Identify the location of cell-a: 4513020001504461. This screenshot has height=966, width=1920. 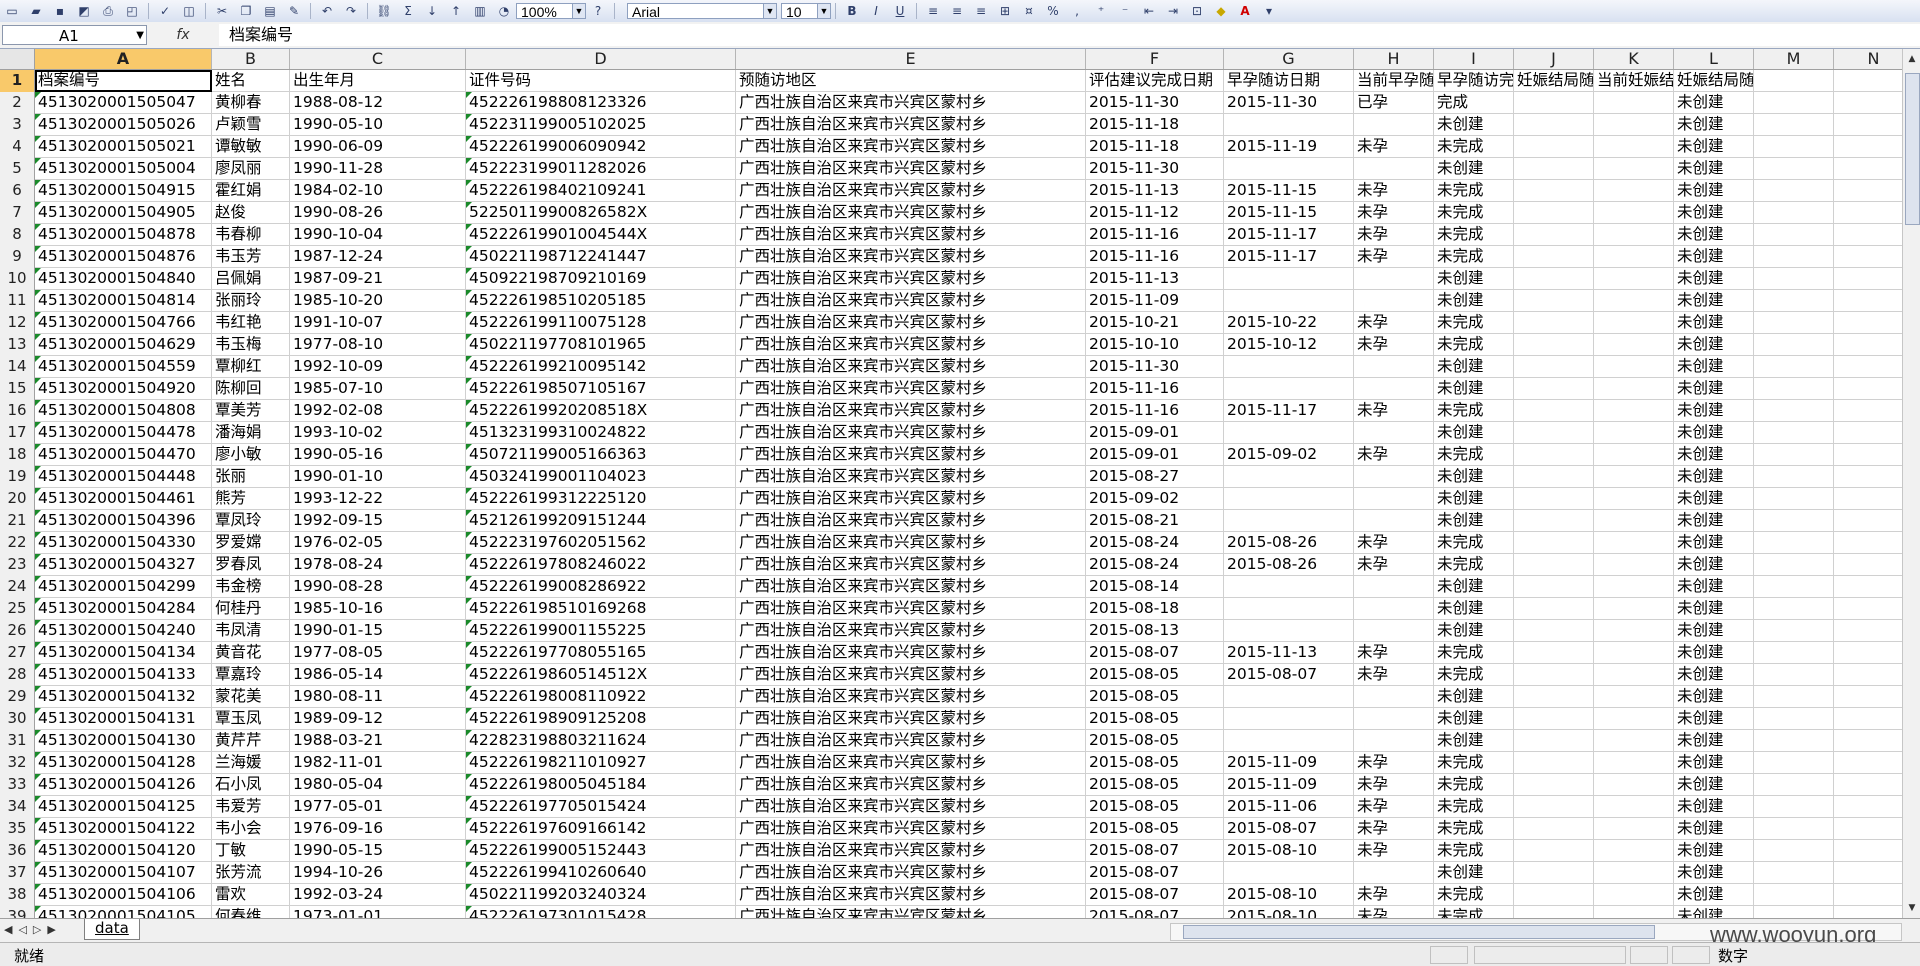
(123, 499).